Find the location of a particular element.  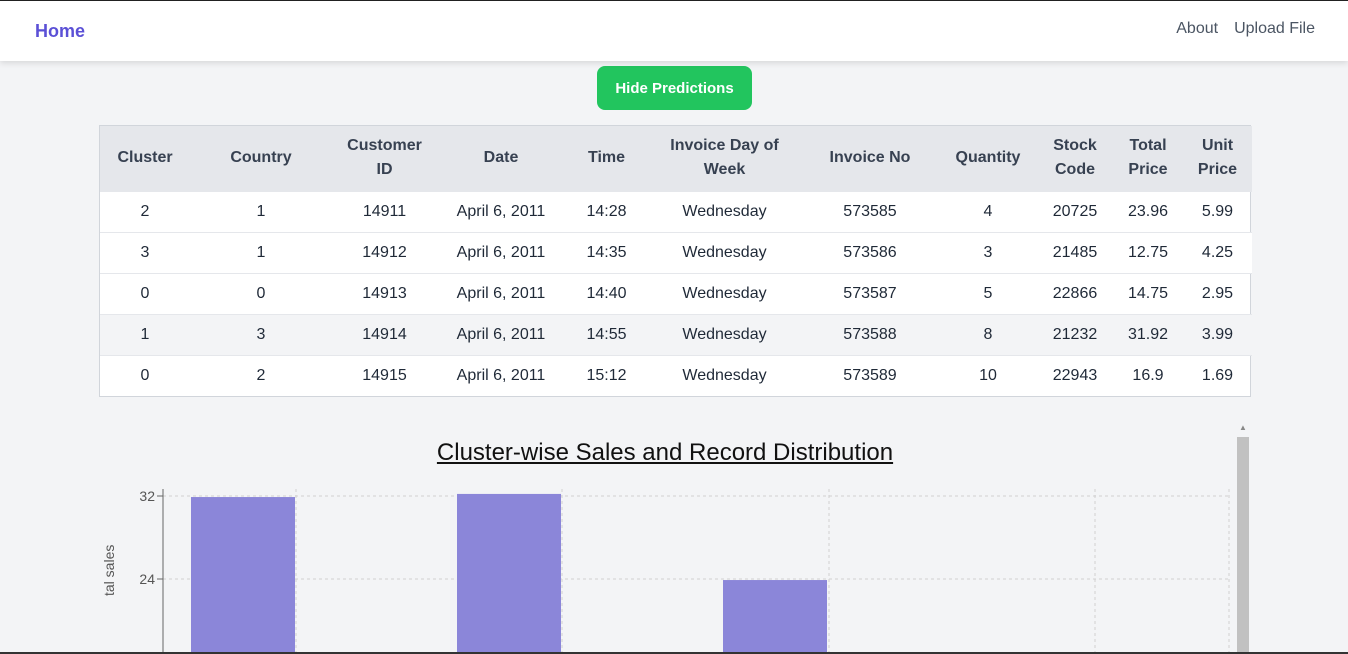

table-cell: 14914 is located at coordinates (384, 334).